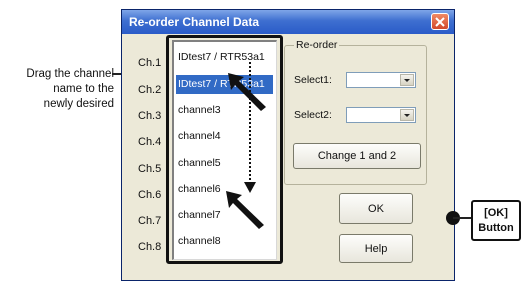 This screenshot has height=286, width=527. Describe the element at coordinates (70, 74) in the screenshot. I see `drag-instruction-line-1: Drag the channel` at that location.